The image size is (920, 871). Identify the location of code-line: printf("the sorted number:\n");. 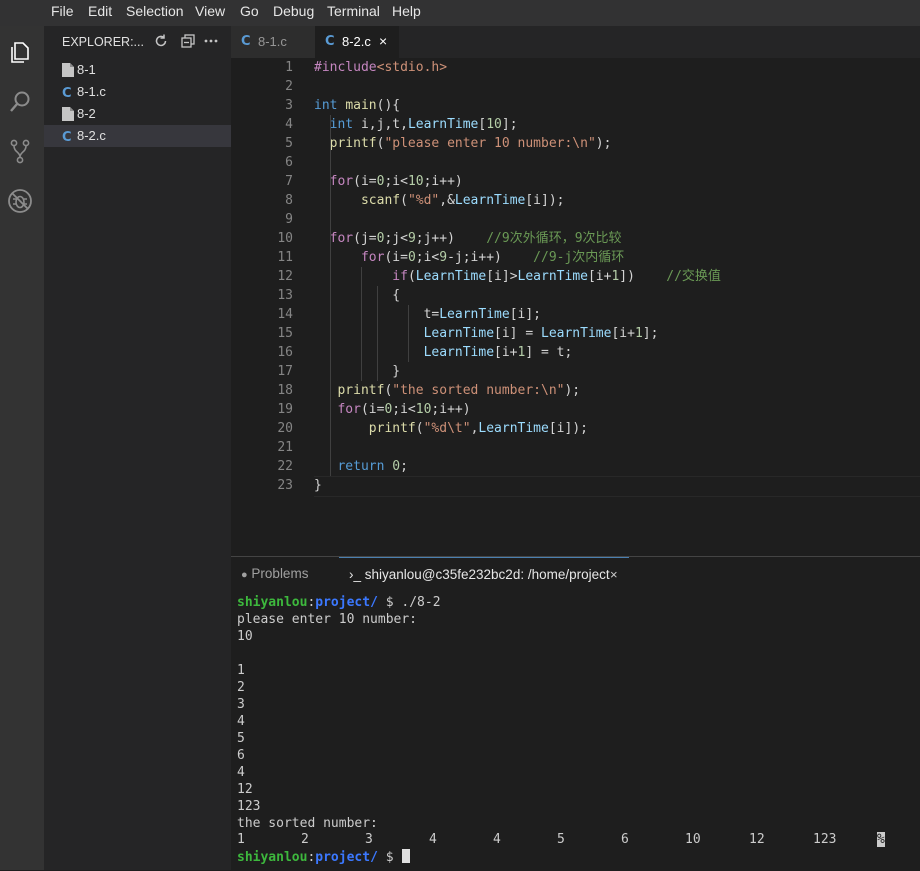
(459, 390).